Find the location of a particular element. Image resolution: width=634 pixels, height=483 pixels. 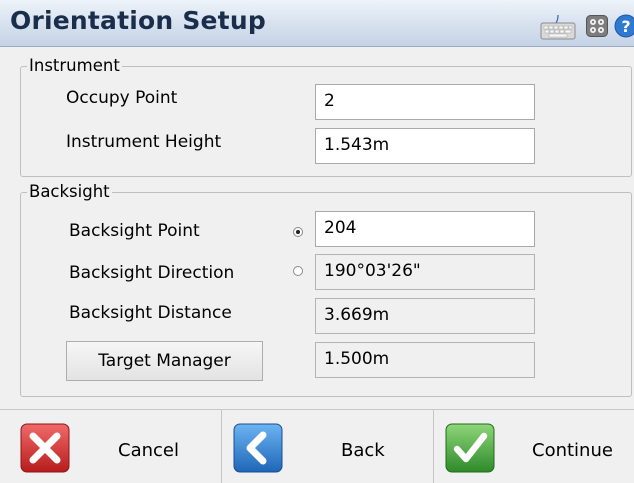

target-height-value: 1.500m is located at coordinates (425, 360).